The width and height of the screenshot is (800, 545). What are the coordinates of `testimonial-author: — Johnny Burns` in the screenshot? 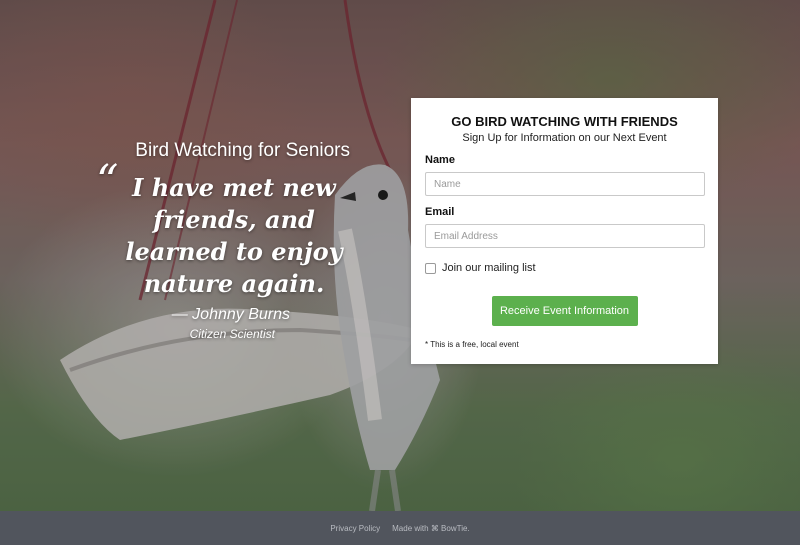 It's located at (230, 314).